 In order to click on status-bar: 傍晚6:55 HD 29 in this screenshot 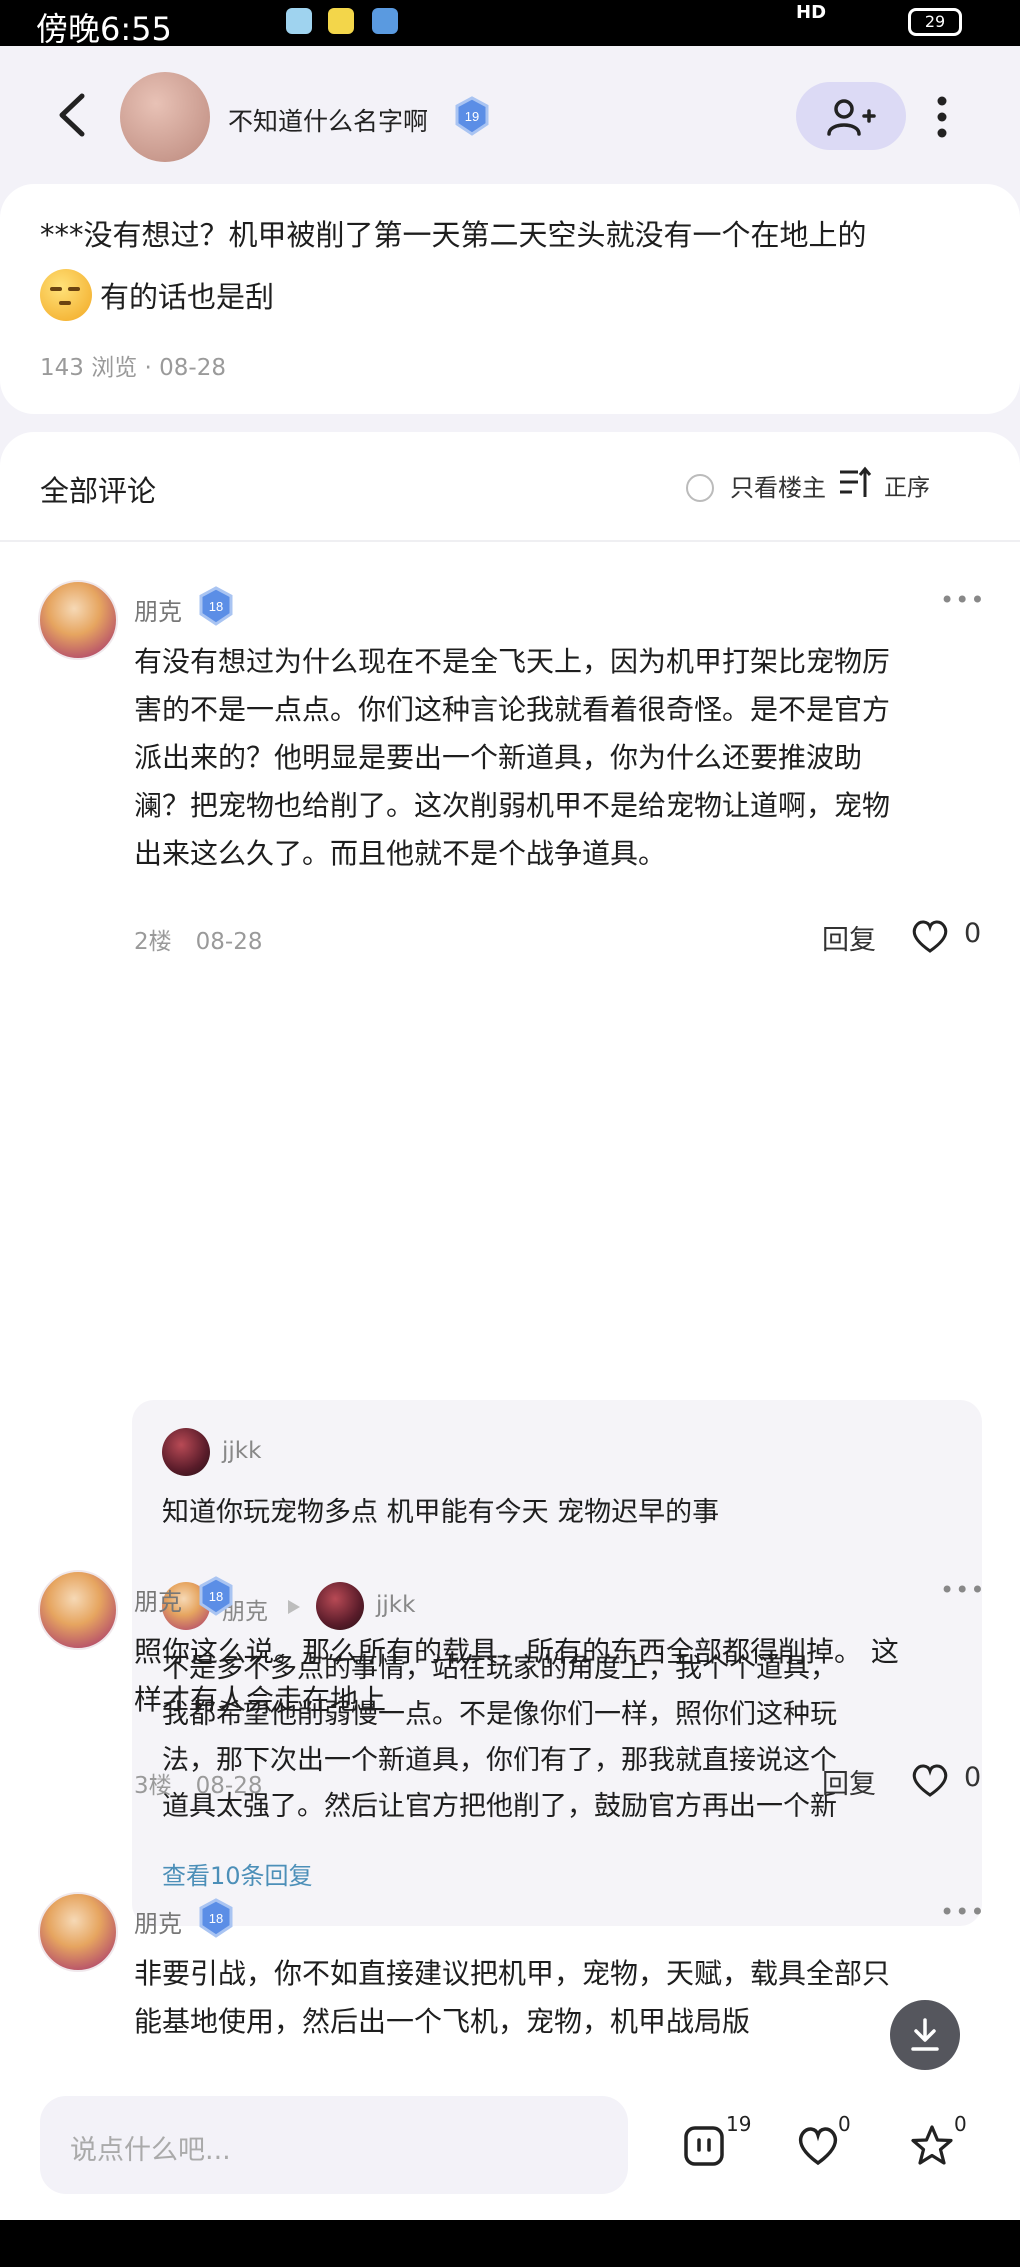, I will do `click(510, 24)`.